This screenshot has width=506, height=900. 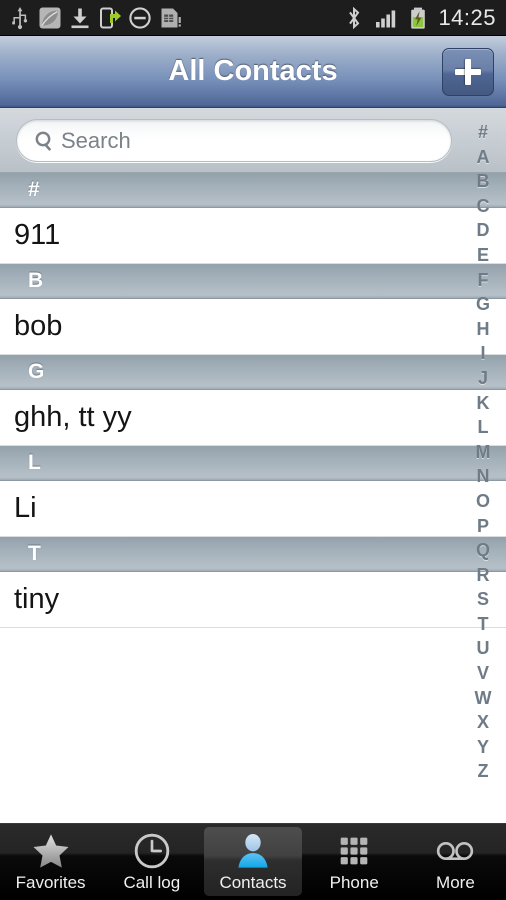 What do you see at coordinates (34, 553) in the screenshot?
I see `section-header-label: T` at bounding box center [34, 553].